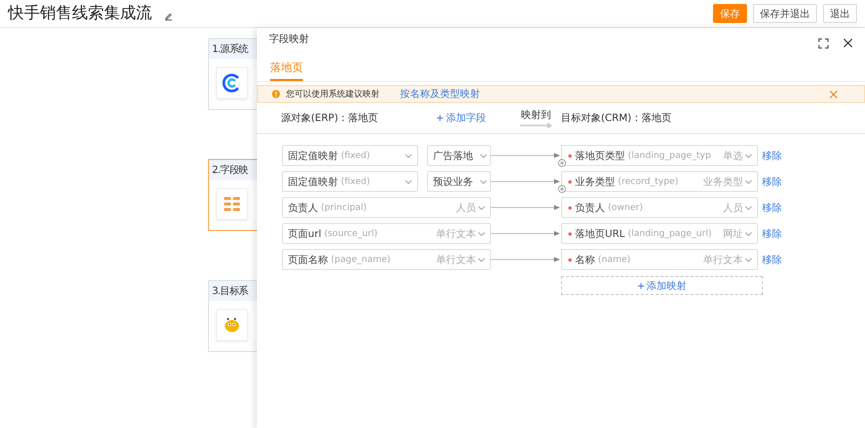  What do you see at coordinates (659, 181) in the screenshot?
I see `target-field-select: 业务类型 (record_type) 业务类型` at bounding box center [659, 181].